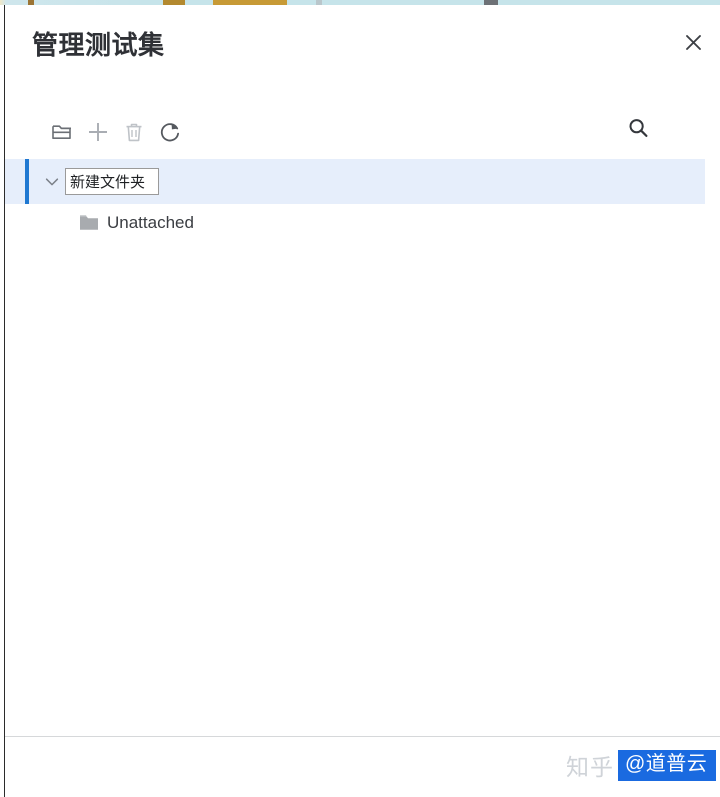 The width and height of the screenshot is (720, 797). I want to click on watermark: 知乎 @道普云, so click(641, 765).